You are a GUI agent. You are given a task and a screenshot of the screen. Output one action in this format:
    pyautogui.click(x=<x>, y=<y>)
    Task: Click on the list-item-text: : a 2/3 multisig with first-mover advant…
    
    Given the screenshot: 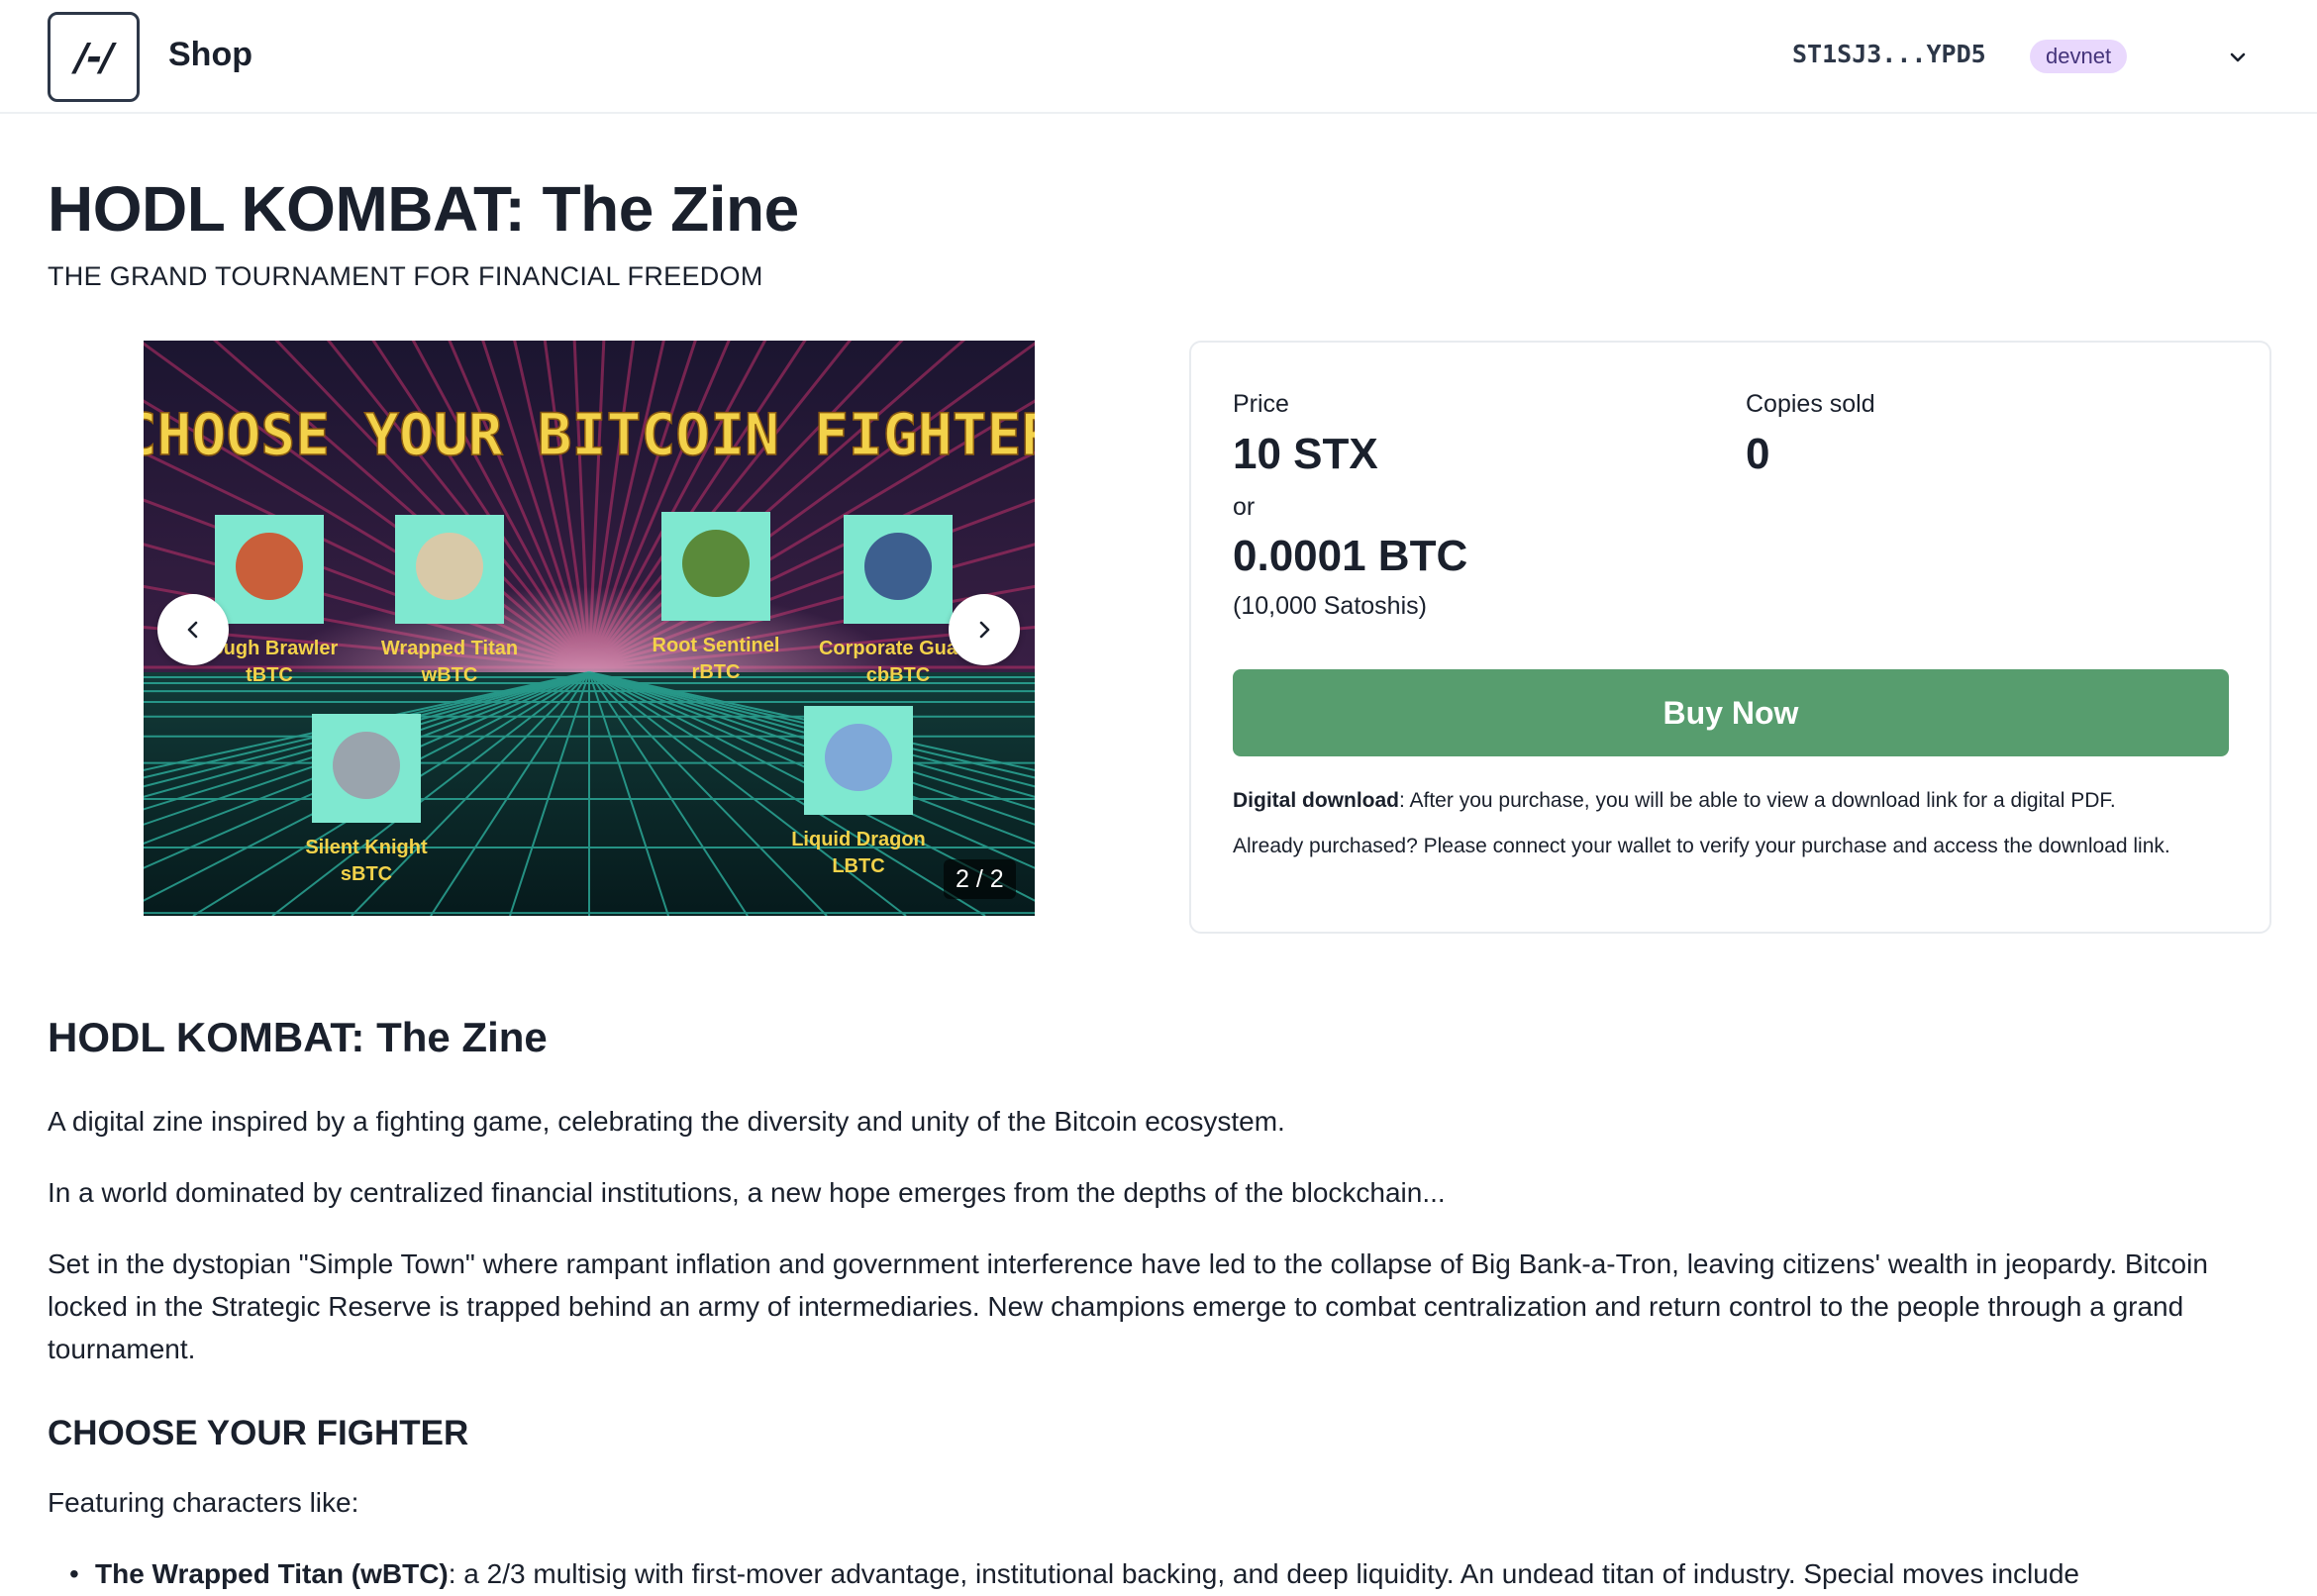 What is the action you would take?
    pyautogui.click(x=1263, y=1574)
    